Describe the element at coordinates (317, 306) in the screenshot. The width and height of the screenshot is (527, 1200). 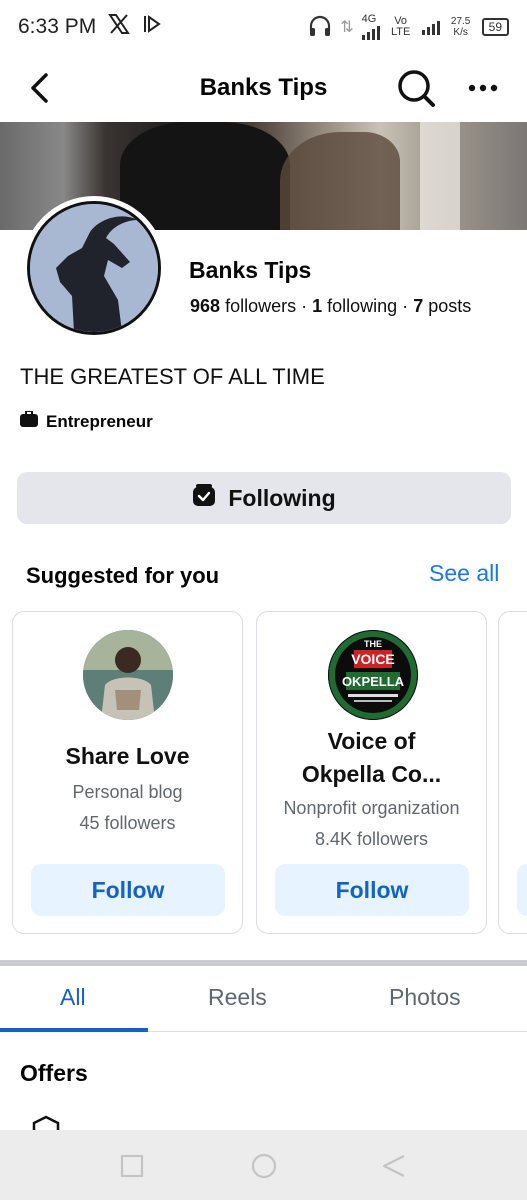
I see `following-count: 1` at that location.